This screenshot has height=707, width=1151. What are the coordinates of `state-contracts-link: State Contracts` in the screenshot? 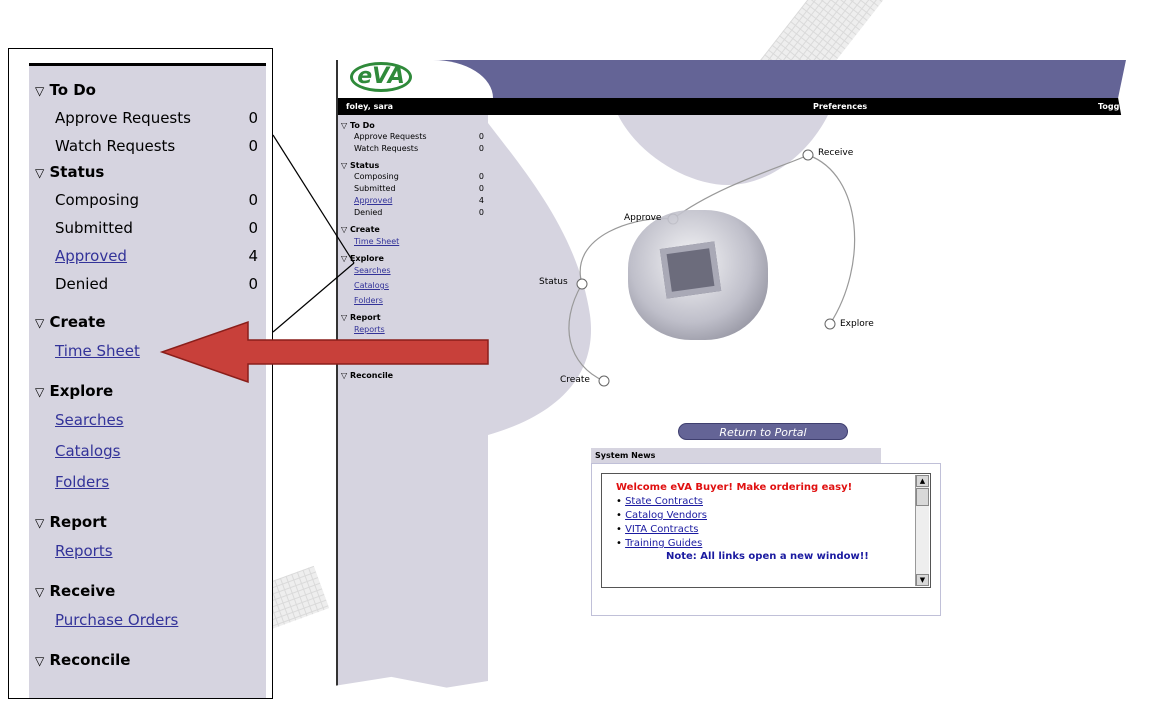 It's located at (664, 501).